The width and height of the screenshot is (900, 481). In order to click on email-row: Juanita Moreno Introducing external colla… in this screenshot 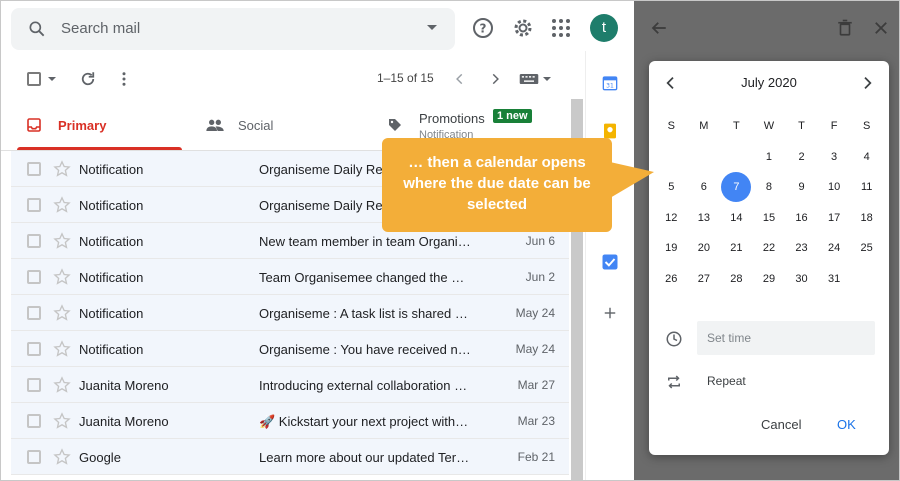, I will do `click(290, 385)`.